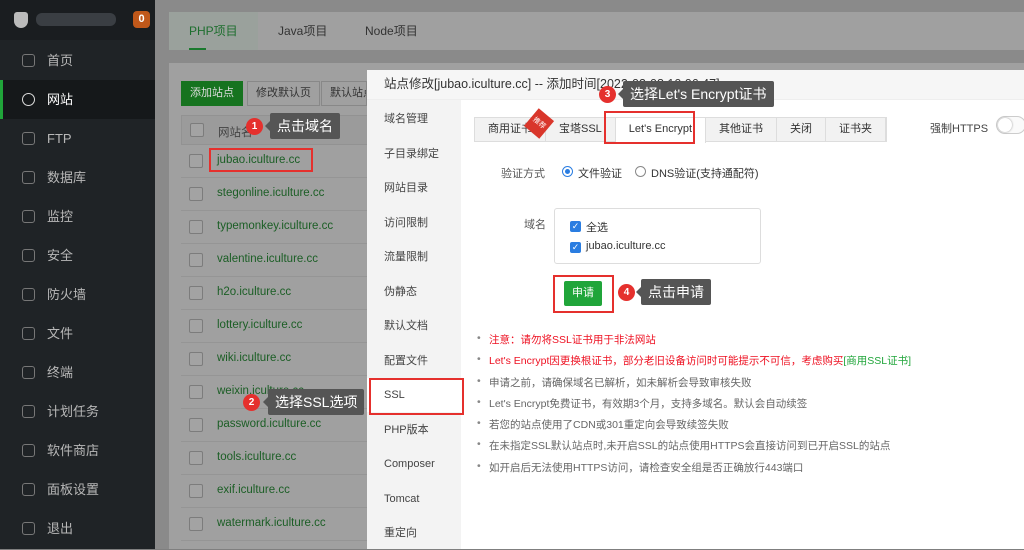  What do you see at coordinates (626, 292) in the screenshot?
I see `step-4-badge: 4` at bounding box center [626, 292].